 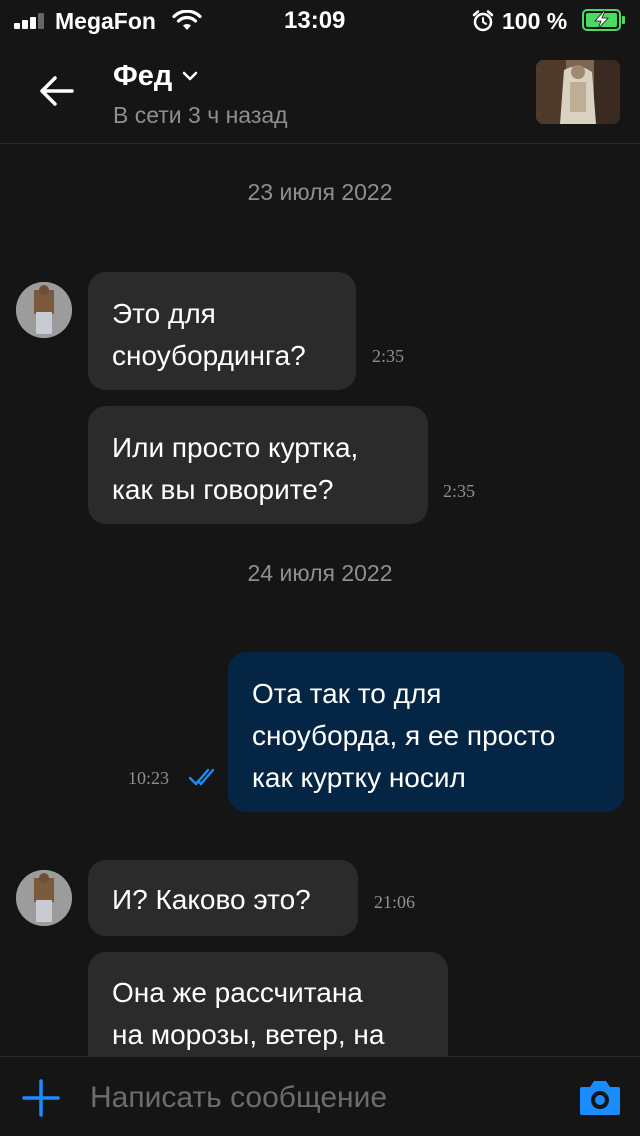 I want to click on message-bubble-incoming: Она же рассчитана на морозы, ветер, на, so click(x=268, y=1012).